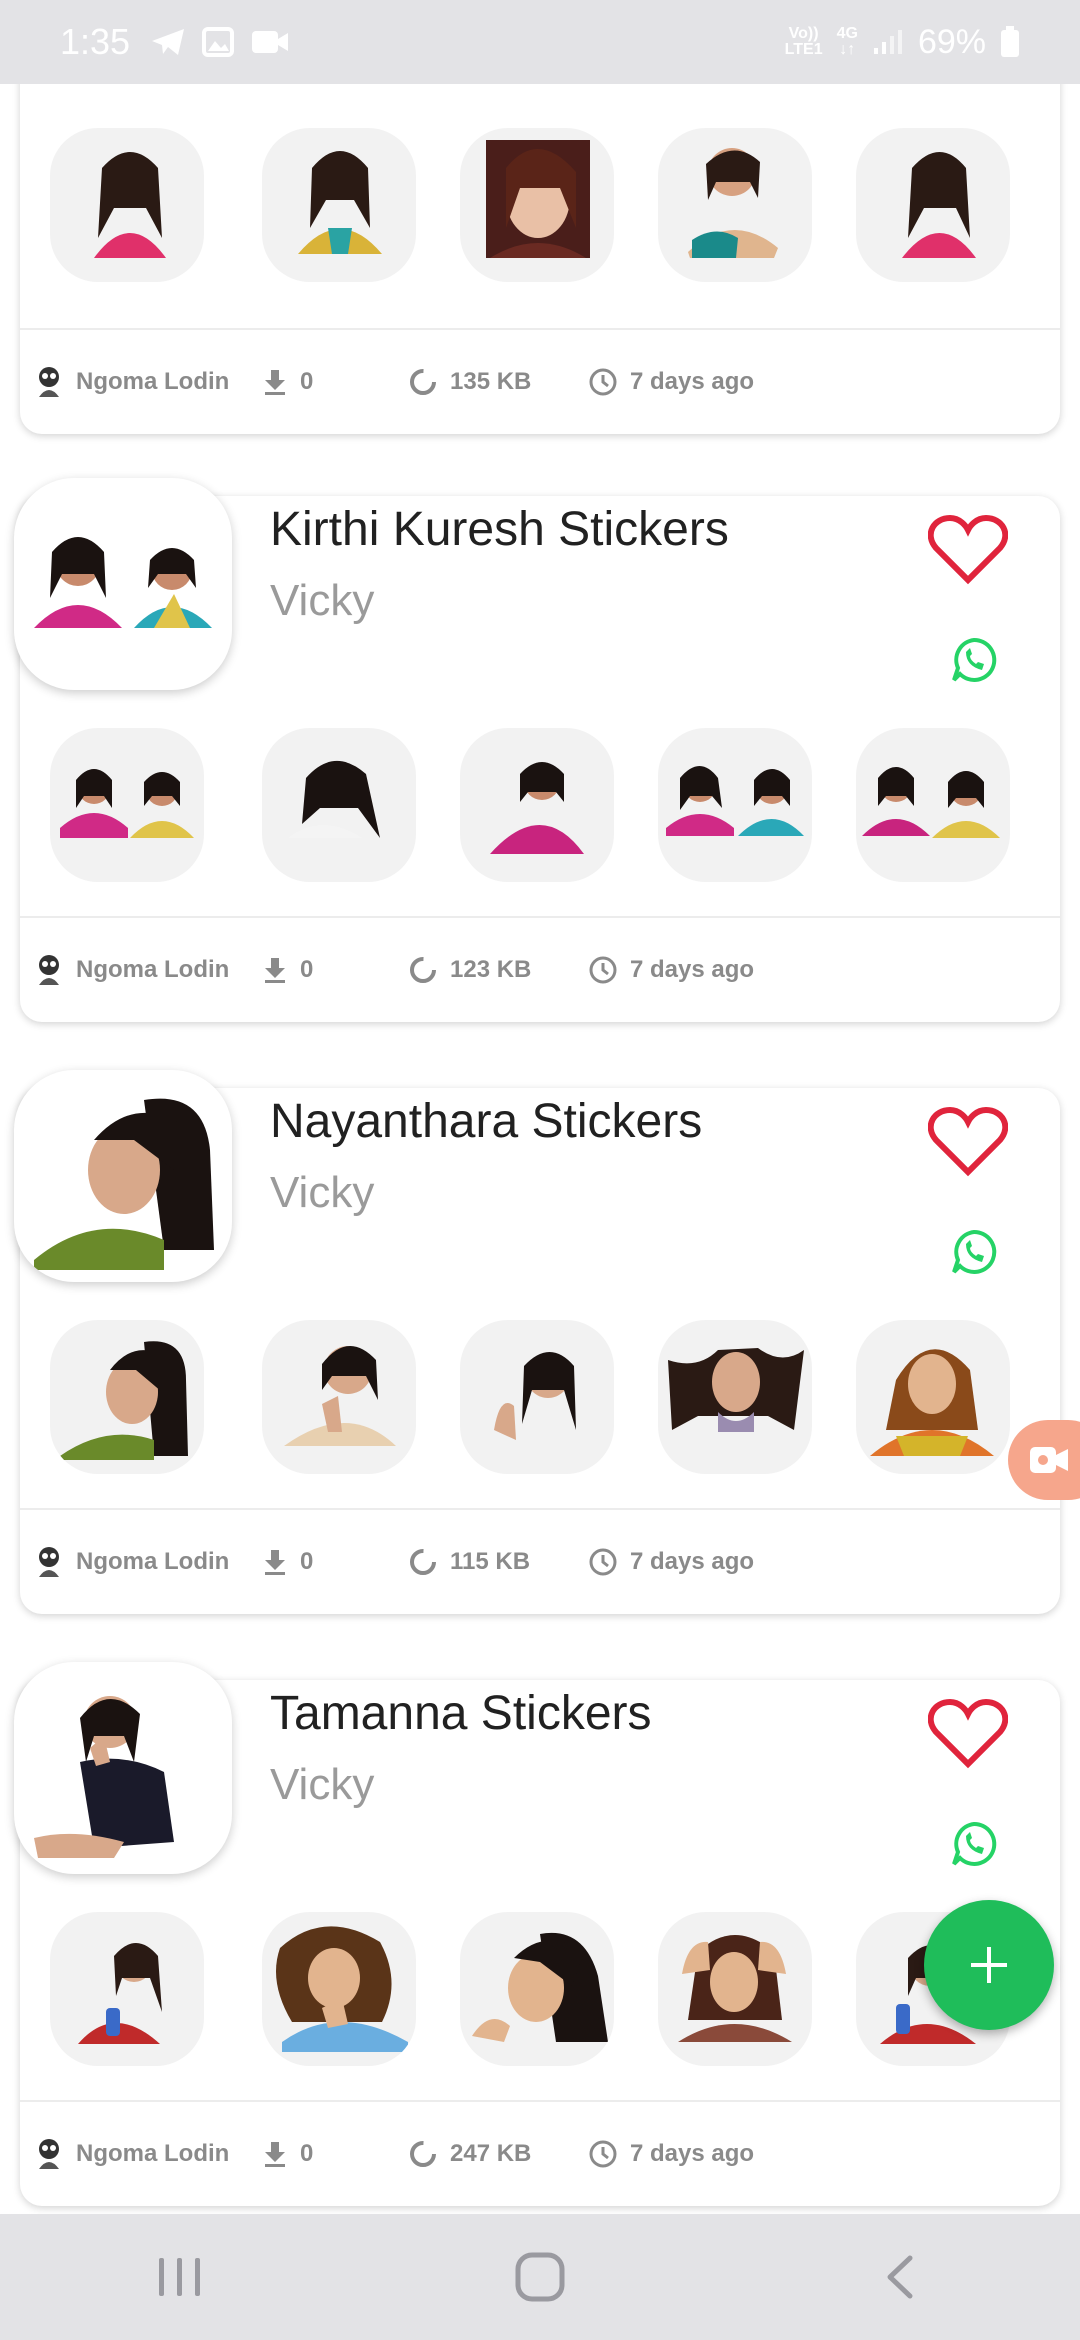 The width and height of the screenshot is (1080, 2340). I want to click on back-icon, so click(900, 2277).